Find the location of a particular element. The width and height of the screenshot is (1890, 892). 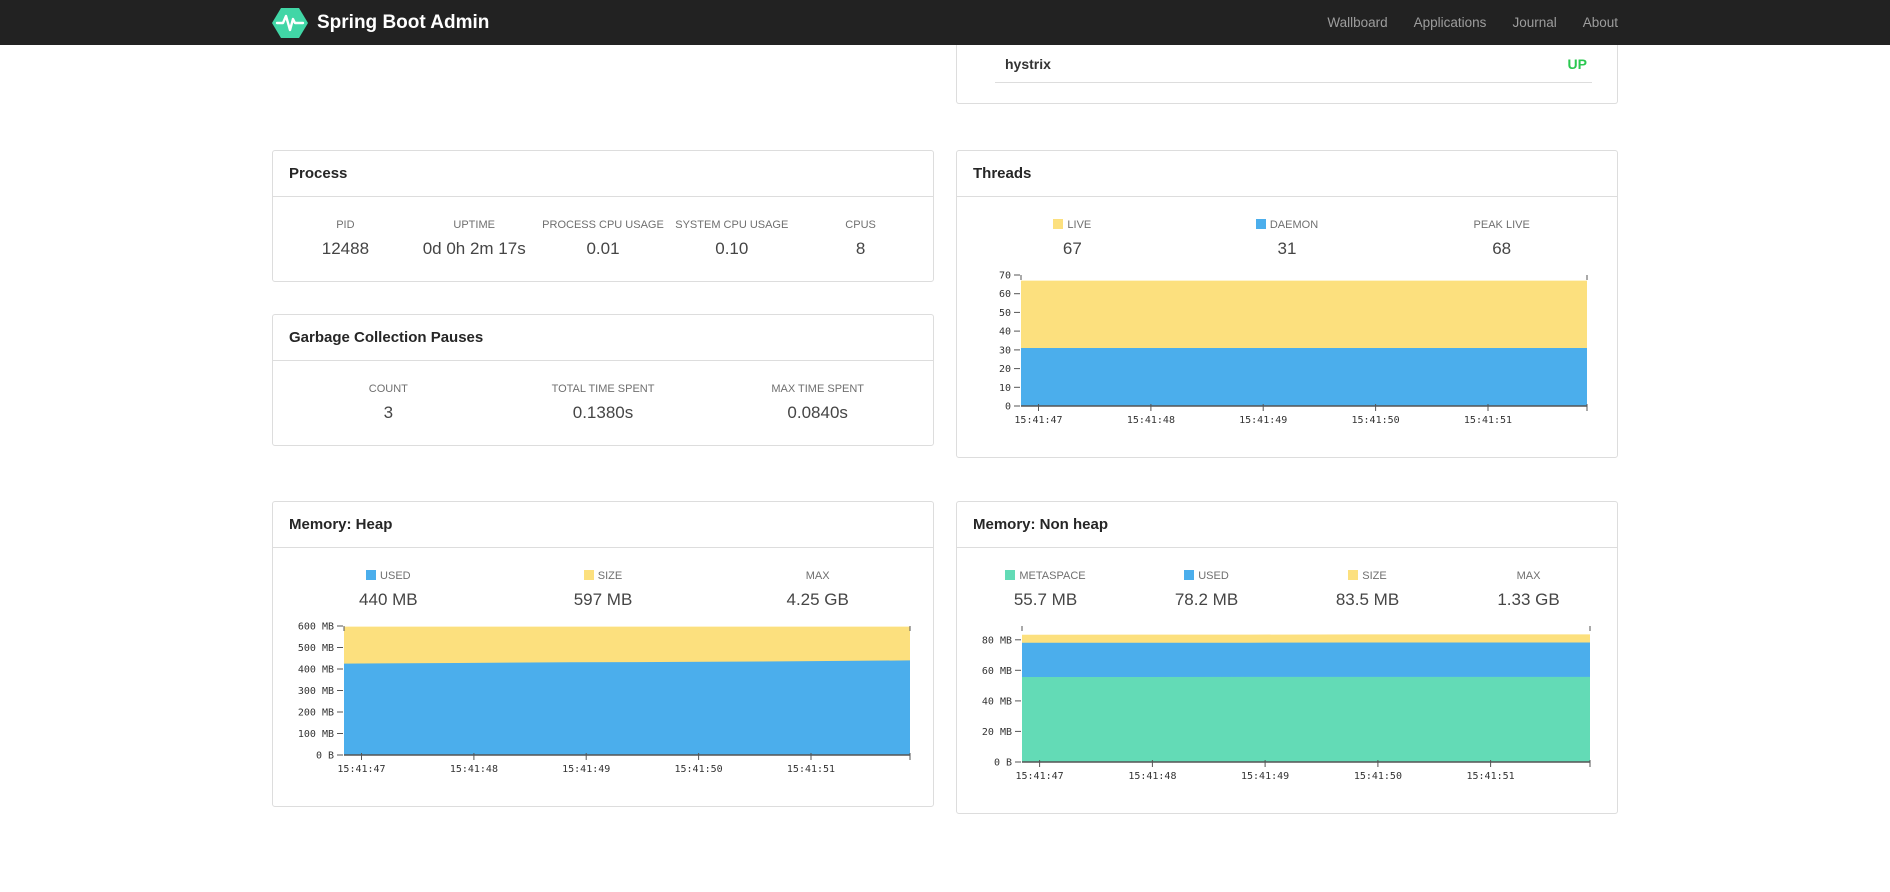

svg-text: 70 is located at coordinates (1005, 276).